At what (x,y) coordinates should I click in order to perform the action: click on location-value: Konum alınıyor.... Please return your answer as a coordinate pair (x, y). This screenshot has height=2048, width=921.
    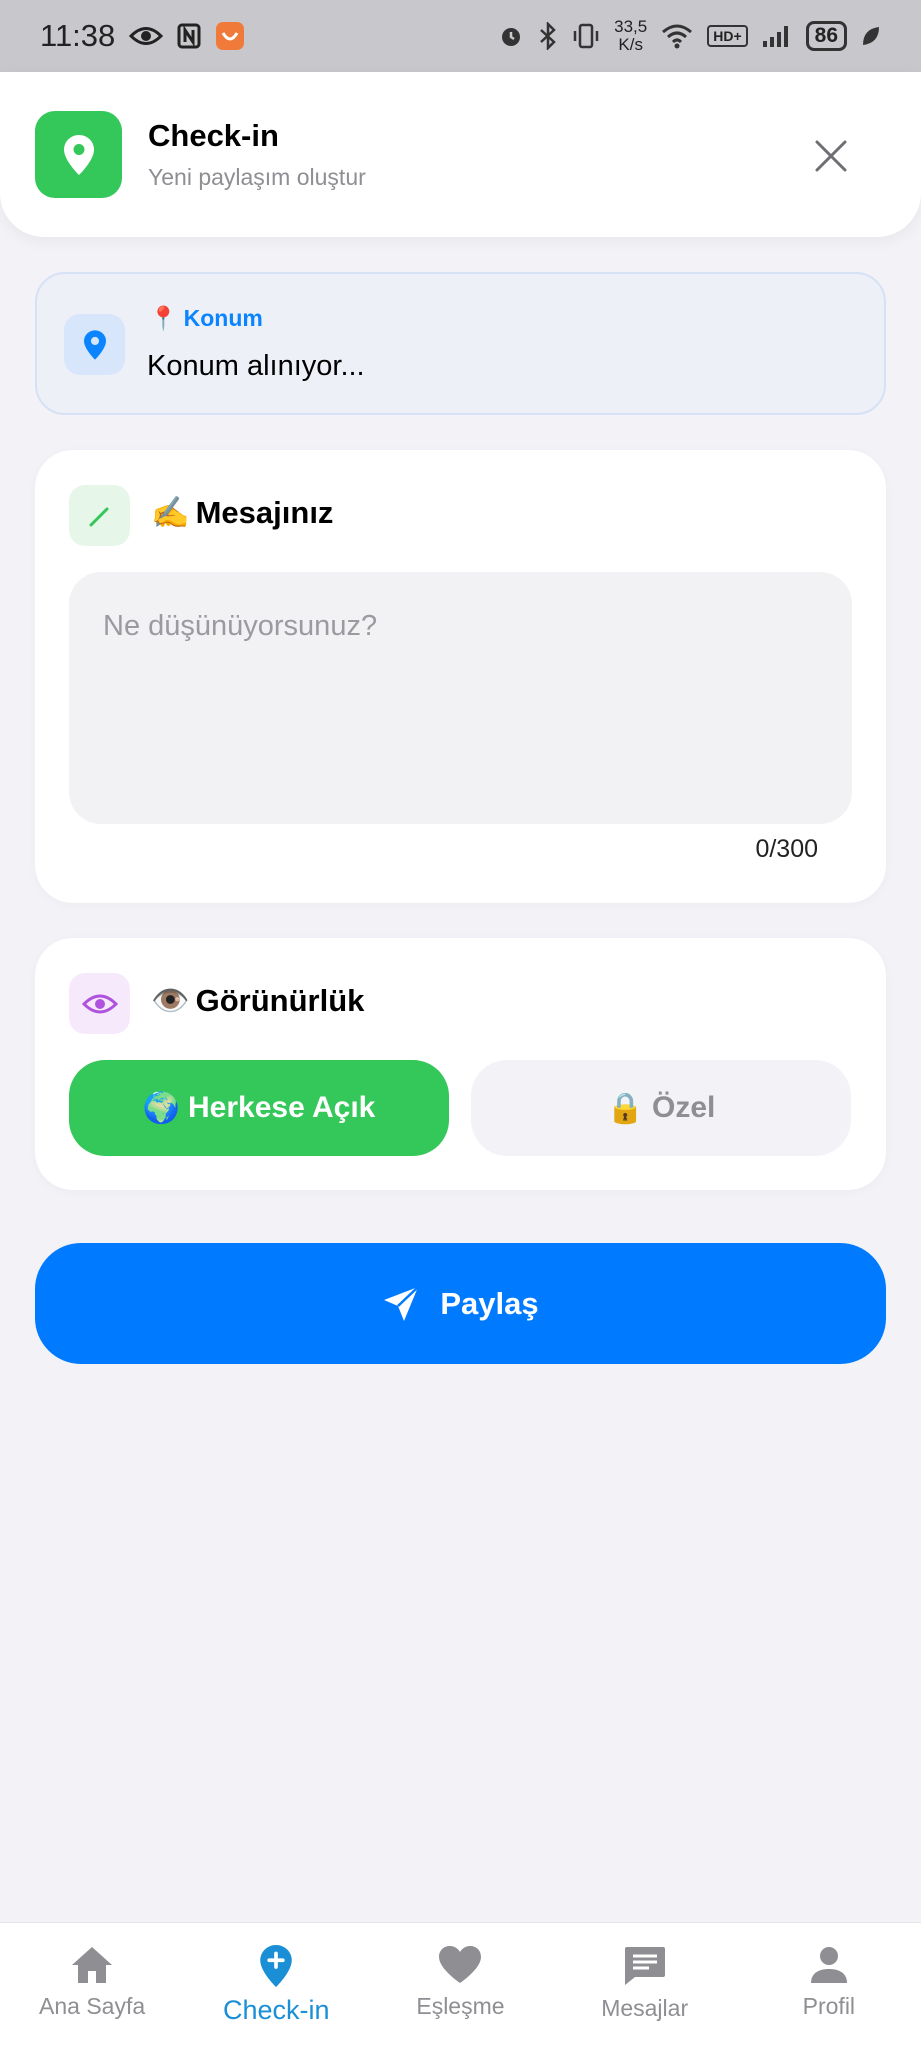
    Looking at the image, I should click on (256, 366).